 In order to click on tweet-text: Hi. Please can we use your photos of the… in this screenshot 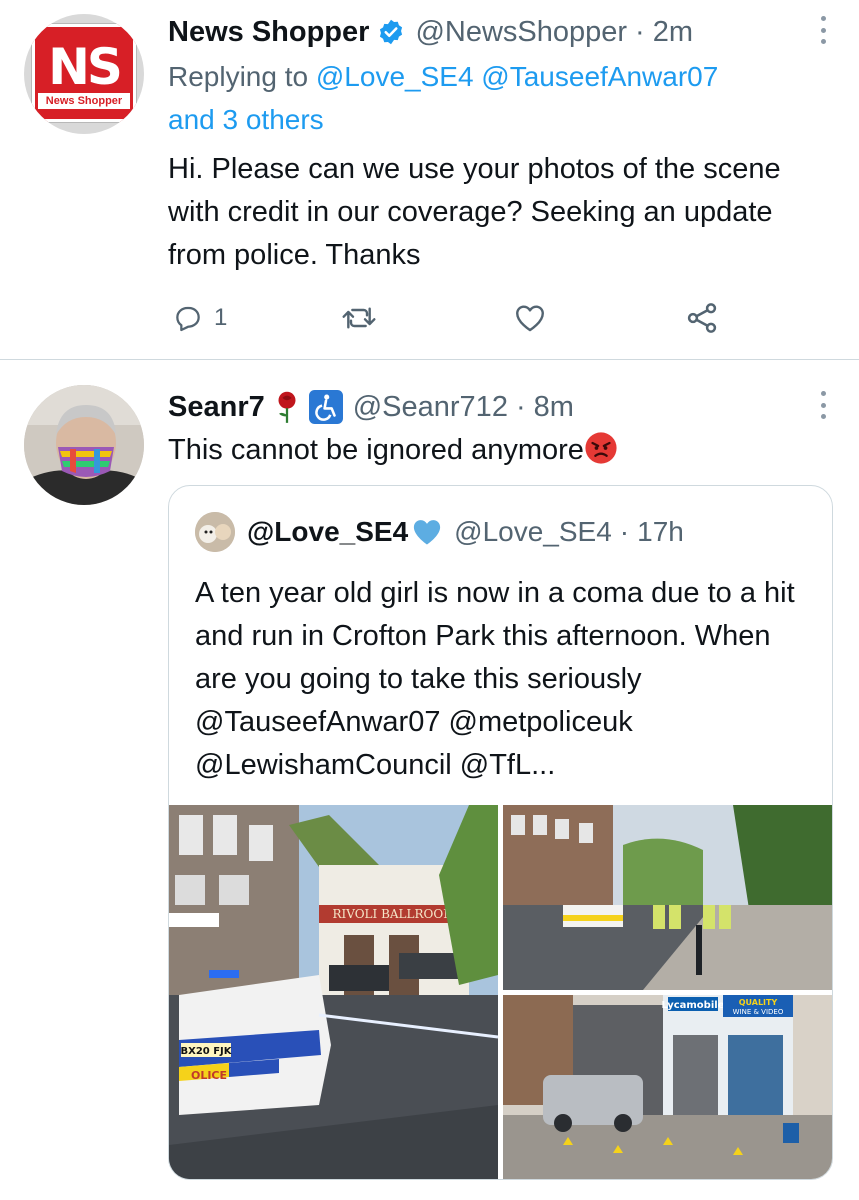, I will do `click(474, 212)`.